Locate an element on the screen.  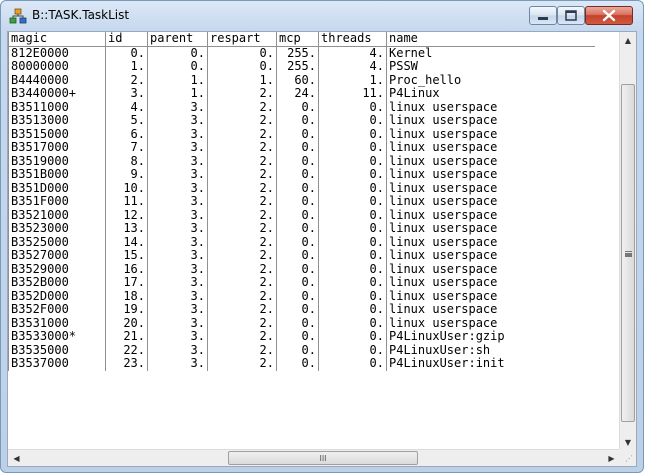
scroll-right-button: ▶ is located at coordinates (611, 458).